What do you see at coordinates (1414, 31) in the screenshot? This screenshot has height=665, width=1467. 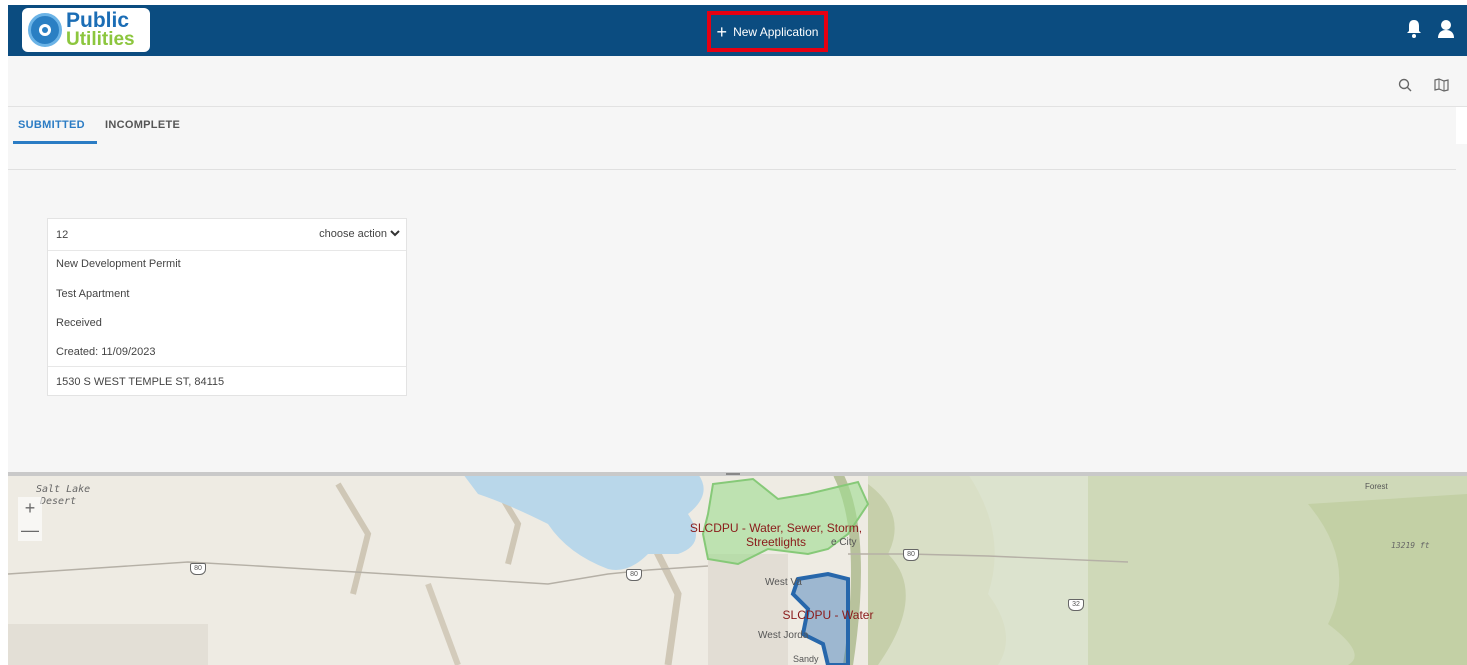 I see `bell-icon` at bounding box center [1414, 31].